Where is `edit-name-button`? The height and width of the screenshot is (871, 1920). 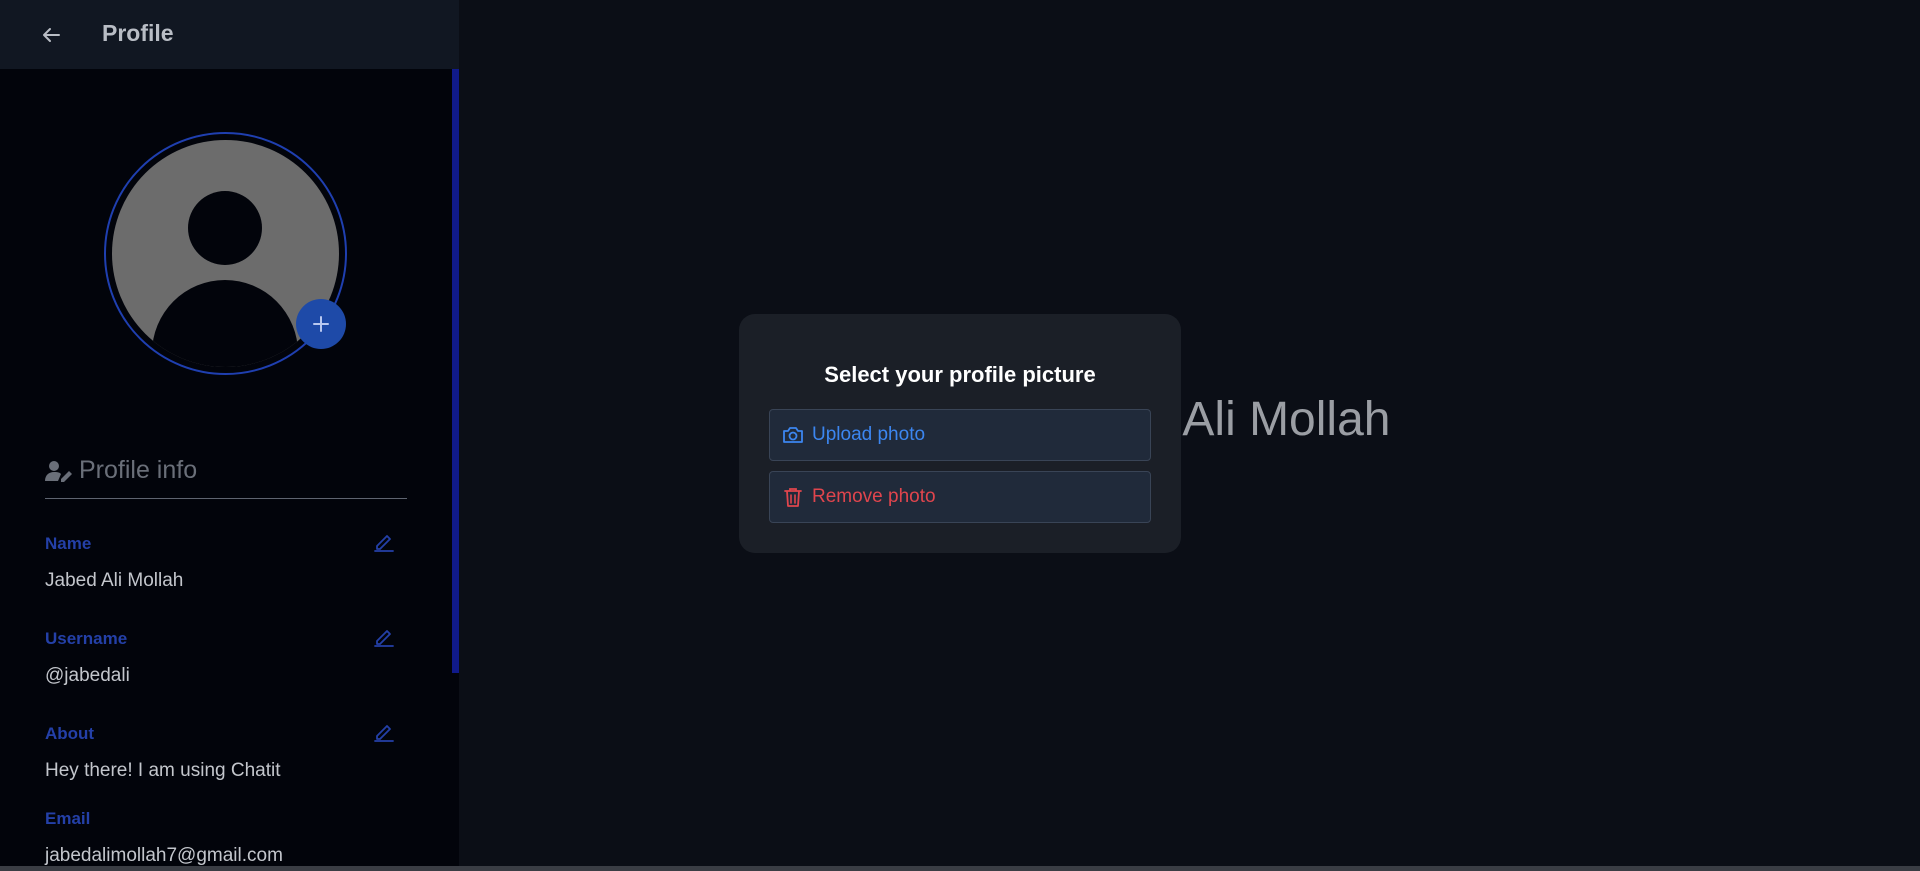 edit-name-button is located at coordinates (384, 542).